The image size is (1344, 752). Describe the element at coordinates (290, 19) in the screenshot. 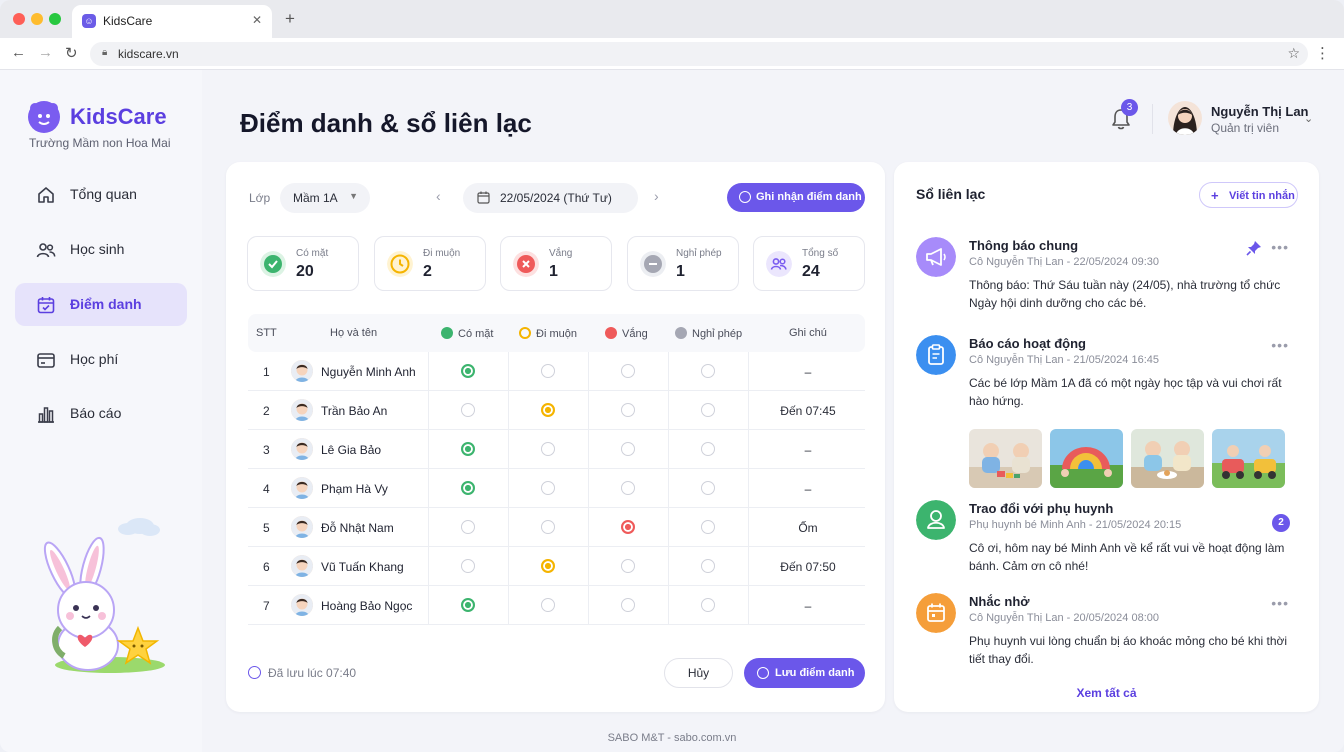

I see `new-tab-button: +` at that location.